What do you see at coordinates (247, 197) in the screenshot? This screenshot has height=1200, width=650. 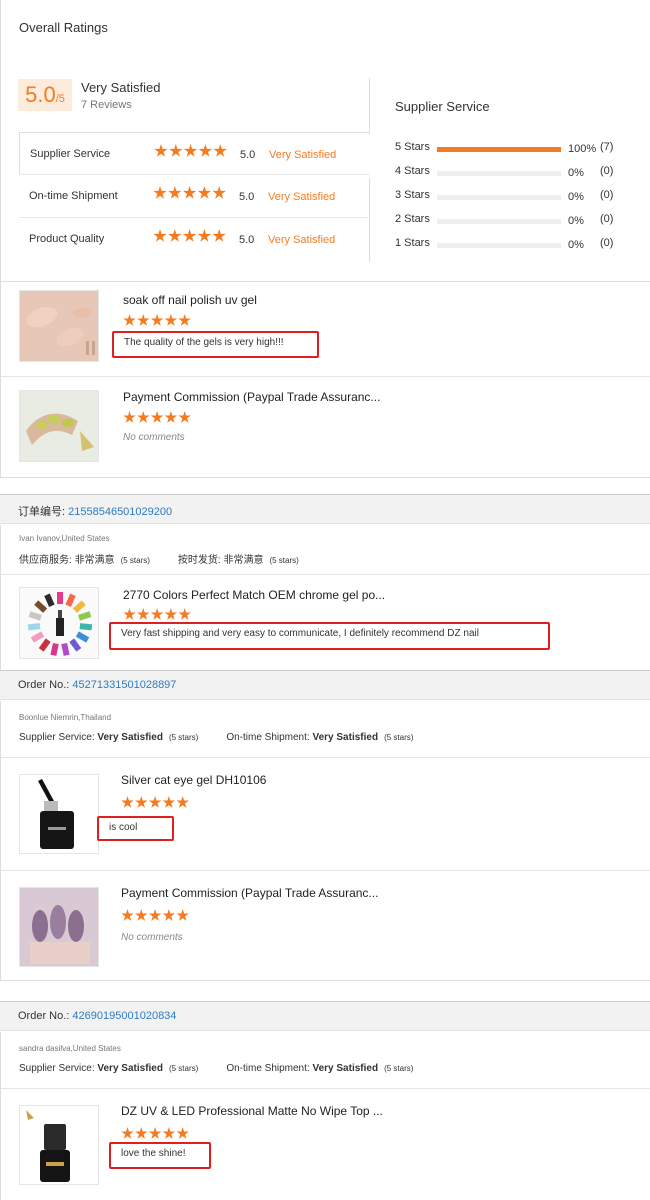 I see `dimension-score: 5.0` at bounding box center [247, 197].